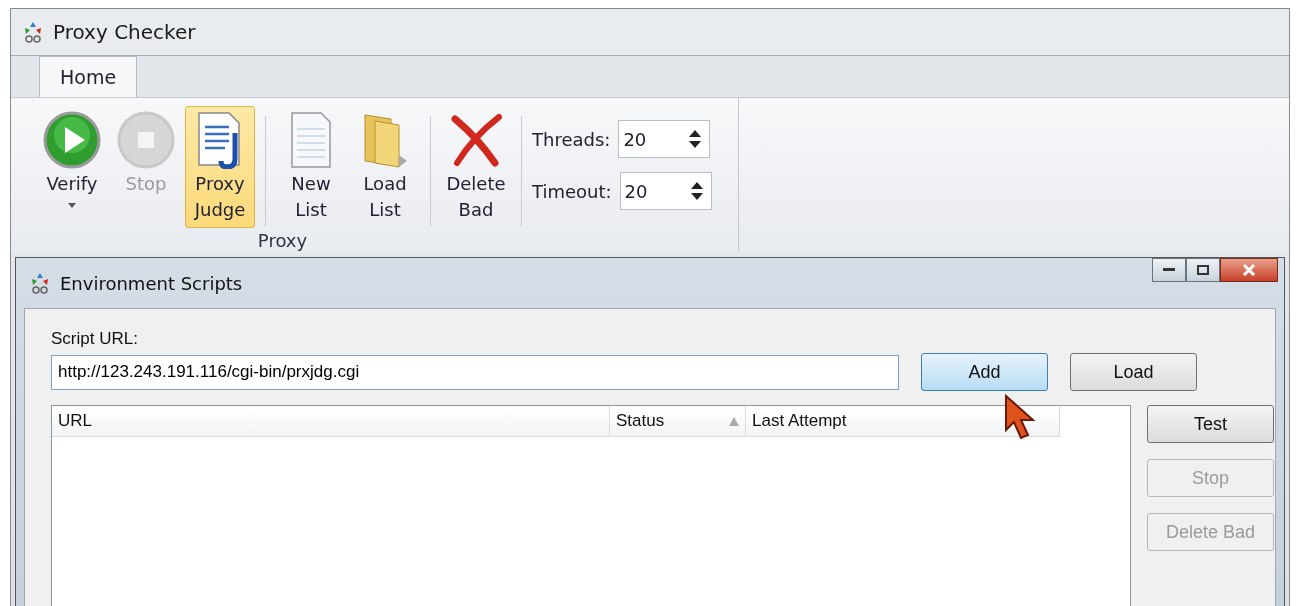  What do you see at coordinates (146, 140) in the screenshot?
I see `stop-icon` at bounding box center [146, 140].